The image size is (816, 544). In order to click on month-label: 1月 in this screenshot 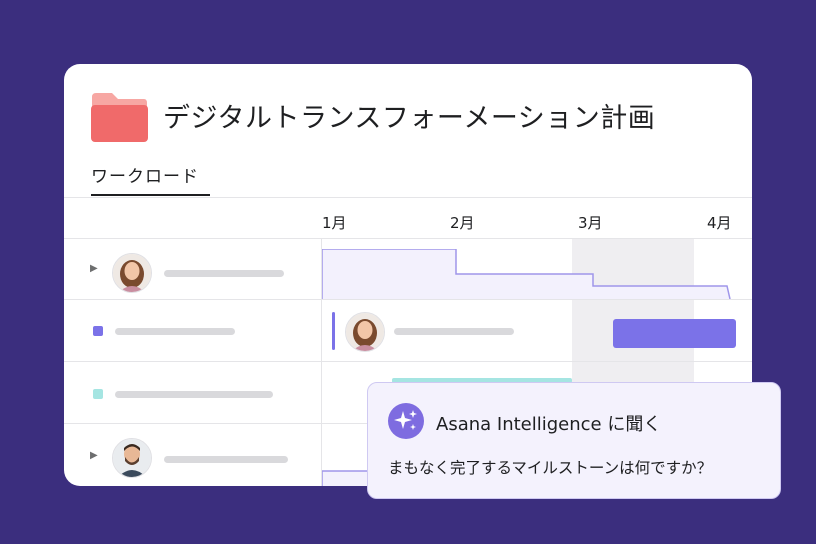, I will do `click(334, 223)`.